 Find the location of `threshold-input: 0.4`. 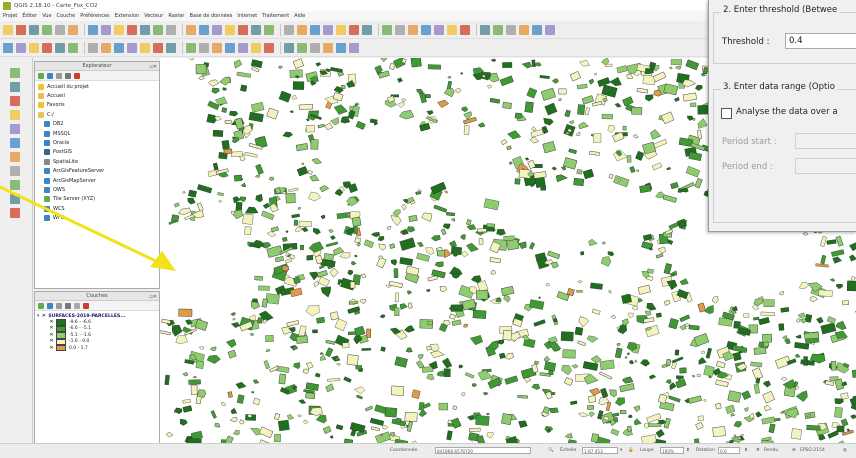

threshold-input: 0.4 is located at coordinates (820, 41).